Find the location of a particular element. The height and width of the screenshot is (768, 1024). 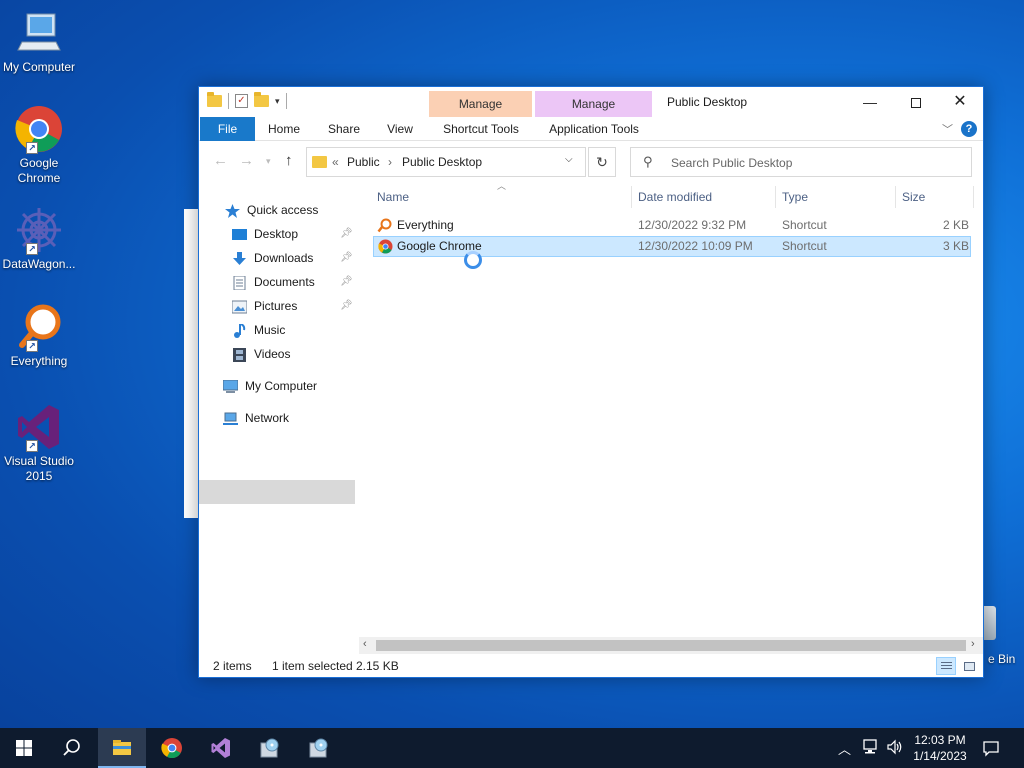

column-header-size: Size is located at coordinates (913, 197).